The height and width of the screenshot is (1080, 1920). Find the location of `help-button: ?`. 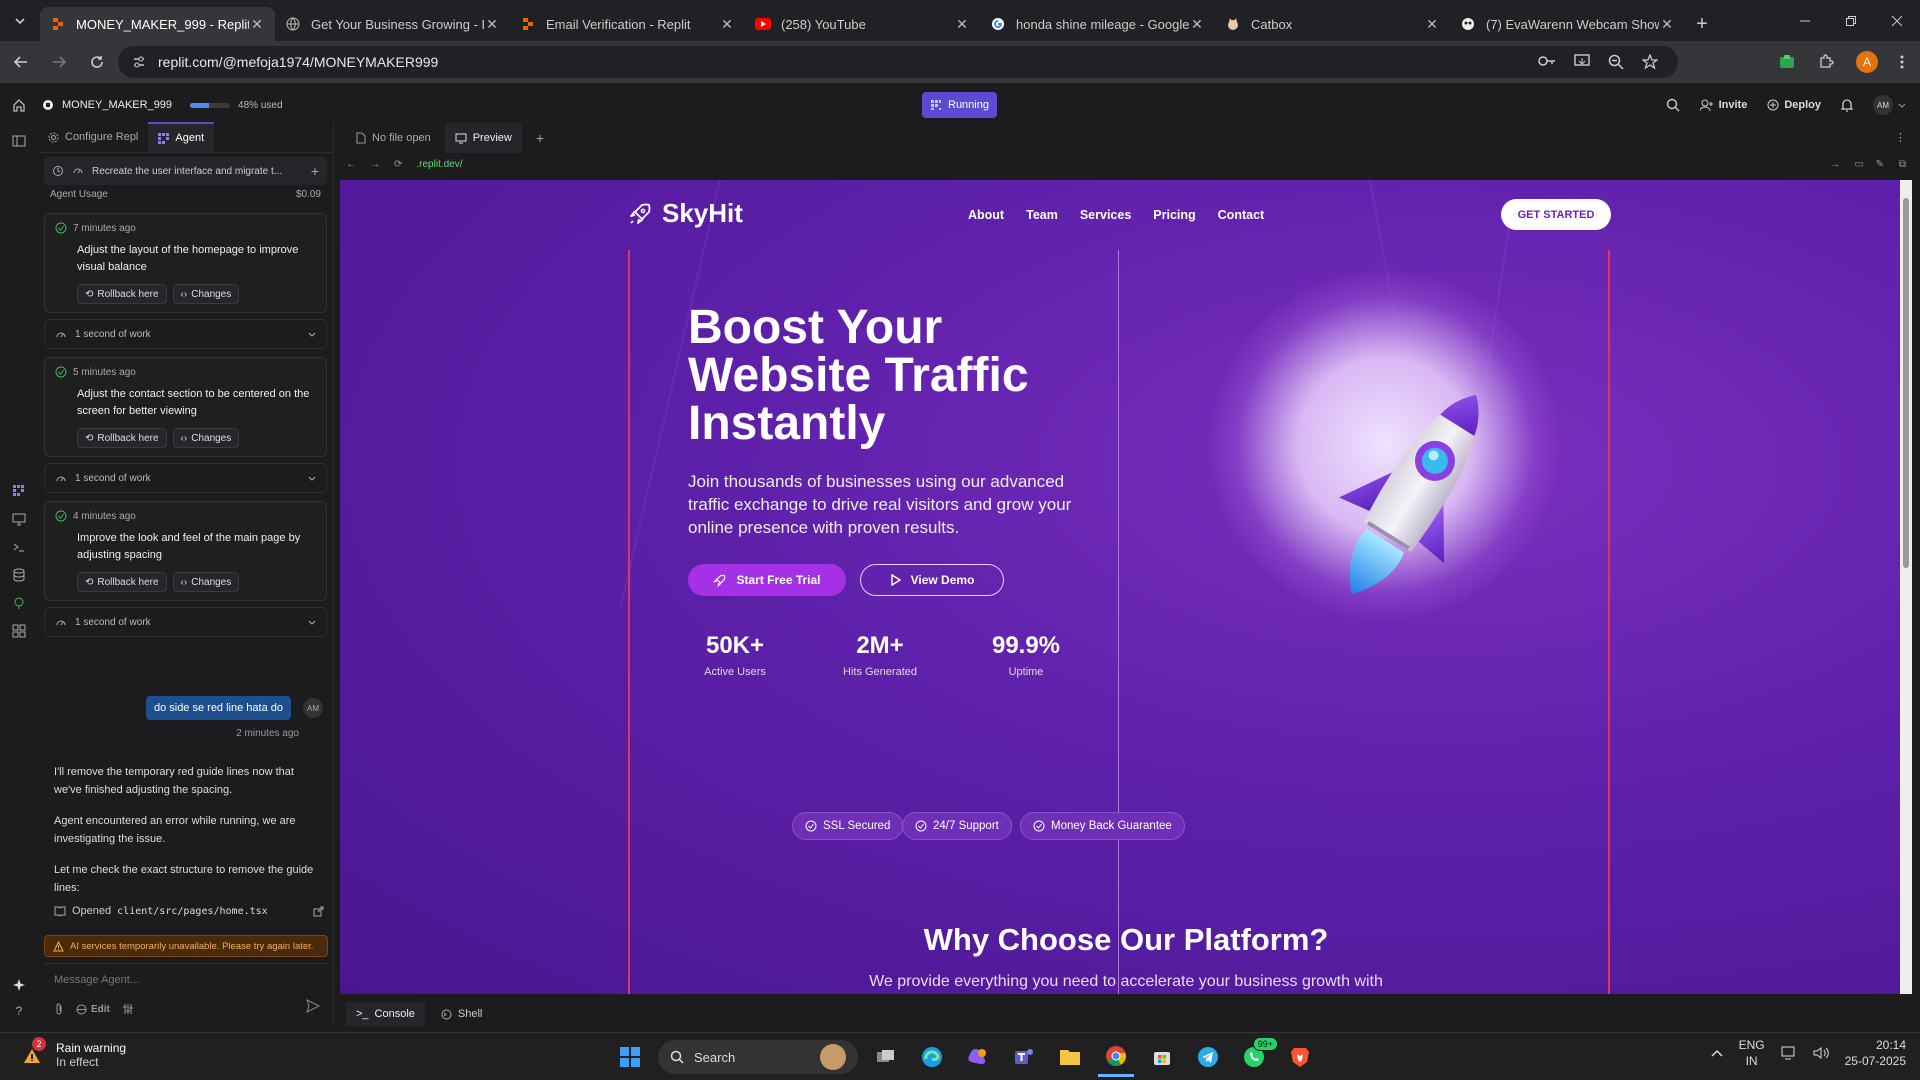

help-button: ? is located at coordinates (19, 1011).